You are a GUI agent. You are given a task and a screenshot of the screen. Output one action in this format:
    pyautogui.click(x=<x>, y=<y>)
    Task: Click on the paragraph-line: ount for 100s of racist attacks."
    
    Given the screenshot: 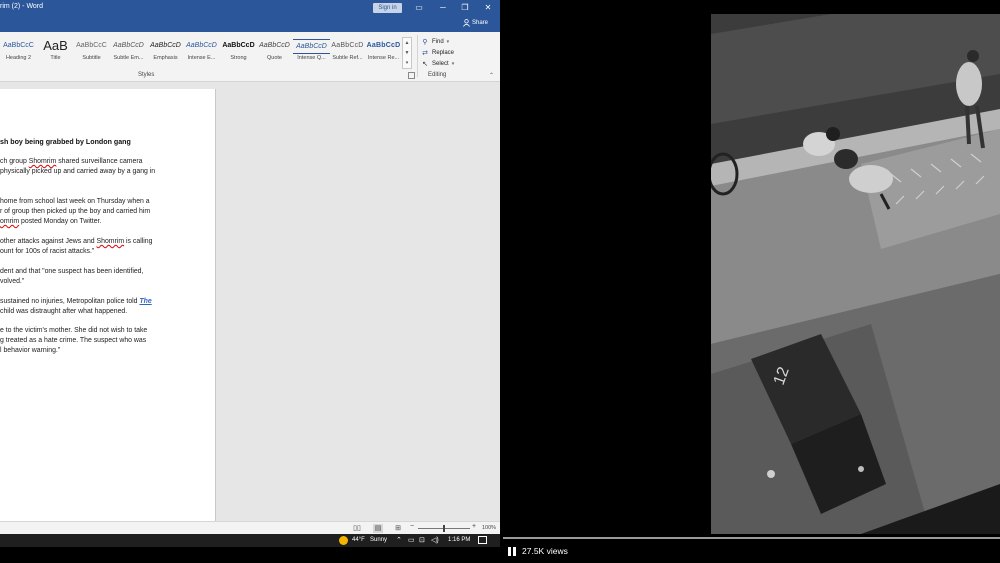 What is the action you would take?
    pyautogui.click(x=47, y=251)
    